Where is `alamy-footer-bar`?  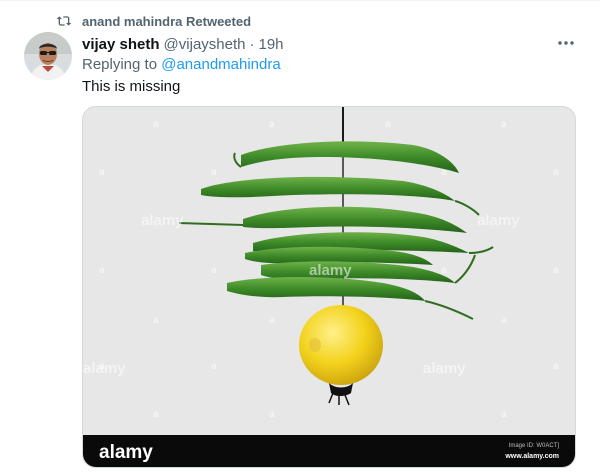
alamy-footer-bar is located at coordinates (329, 451).